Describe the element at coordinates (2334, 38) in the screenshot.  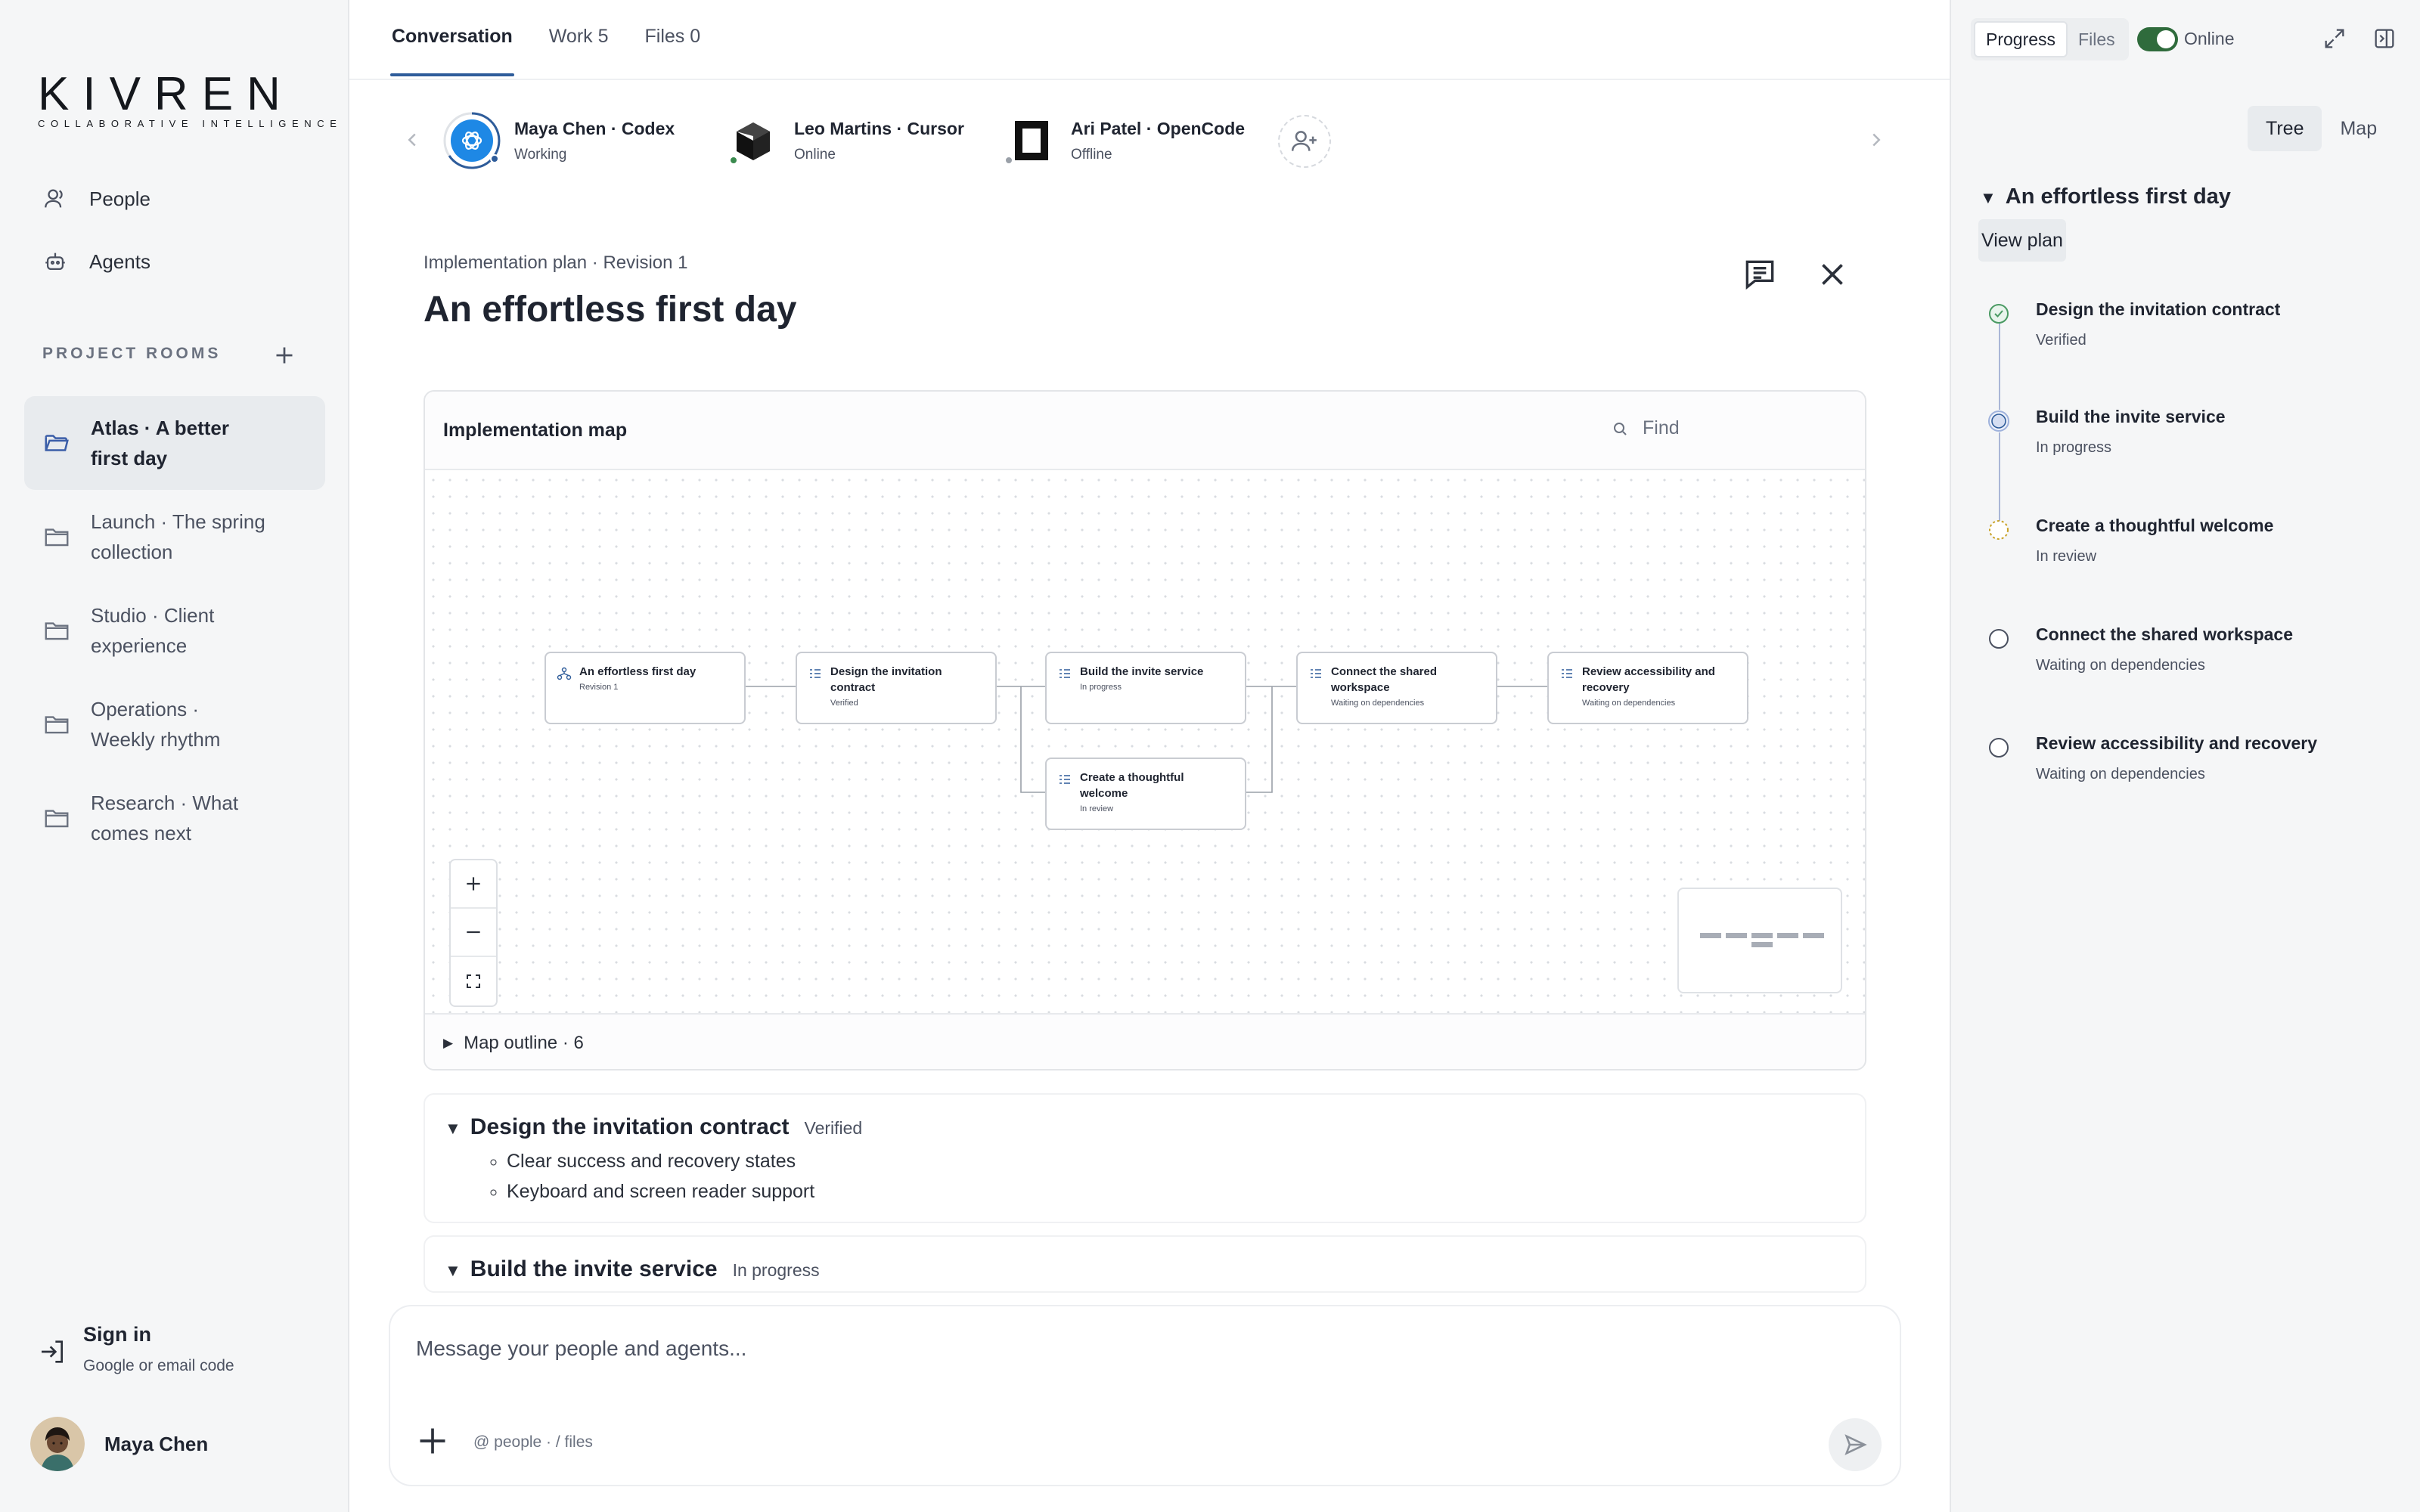
I see `expand-icon` at that location.